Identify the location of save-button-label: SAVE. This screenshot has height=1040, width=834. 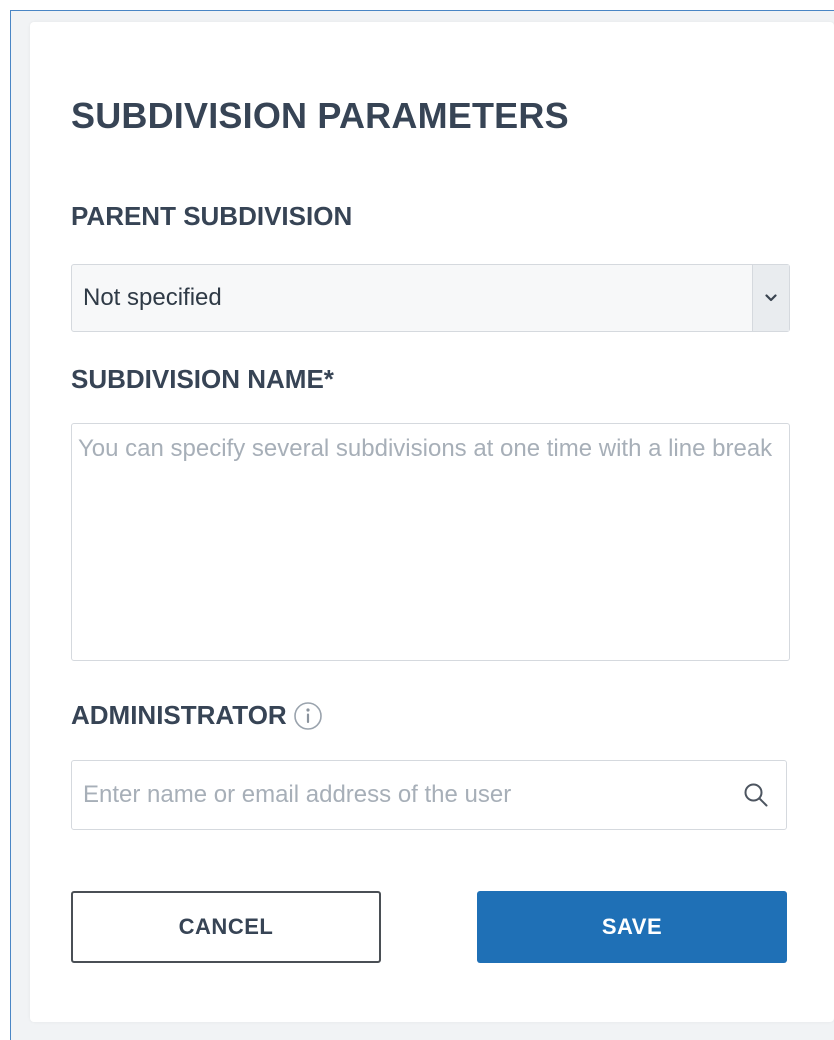
(632, 926).